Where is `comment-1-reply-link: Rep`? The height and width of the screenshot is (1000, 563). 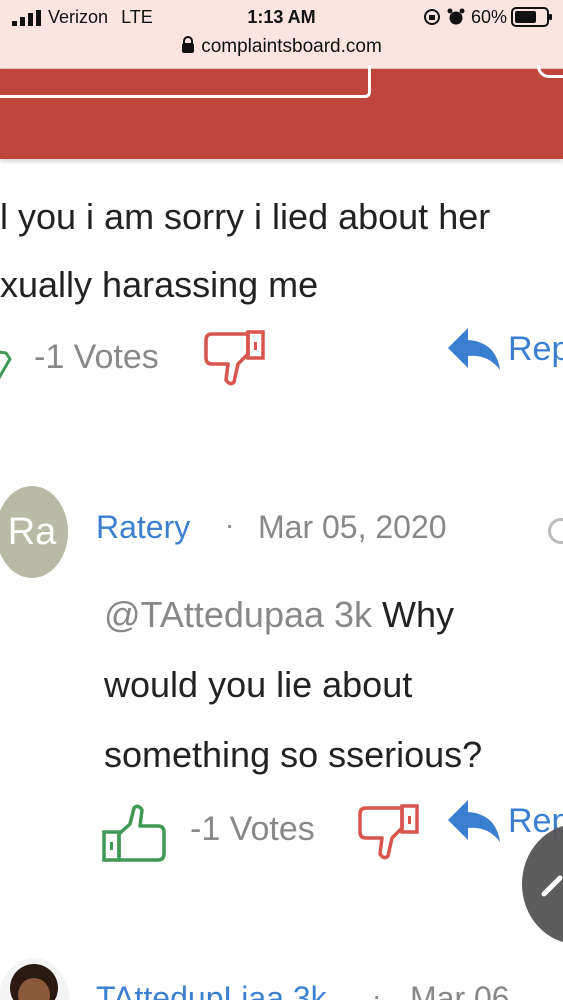
comment-1-reply-link: Rep is located at coordinates (535, 349).